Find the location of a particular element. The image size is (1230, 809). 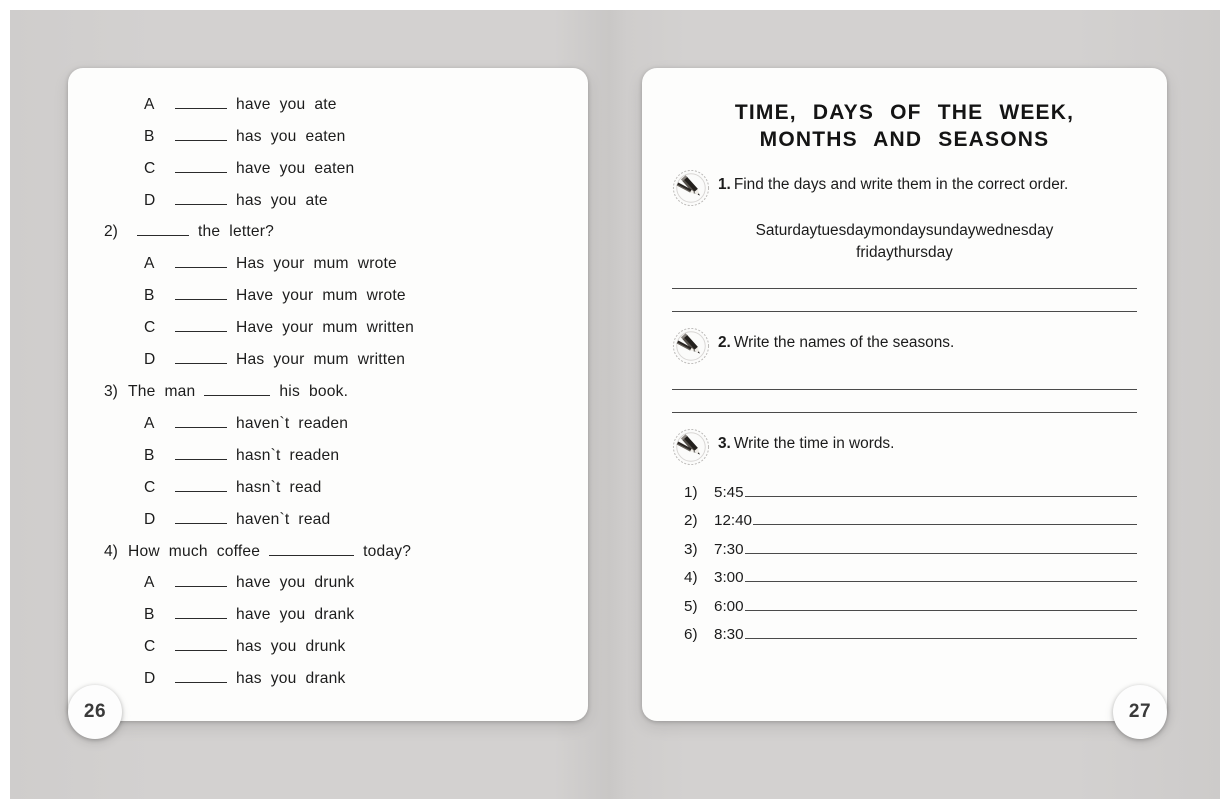

question-text: the letter? is located at coordinates (236, 232).